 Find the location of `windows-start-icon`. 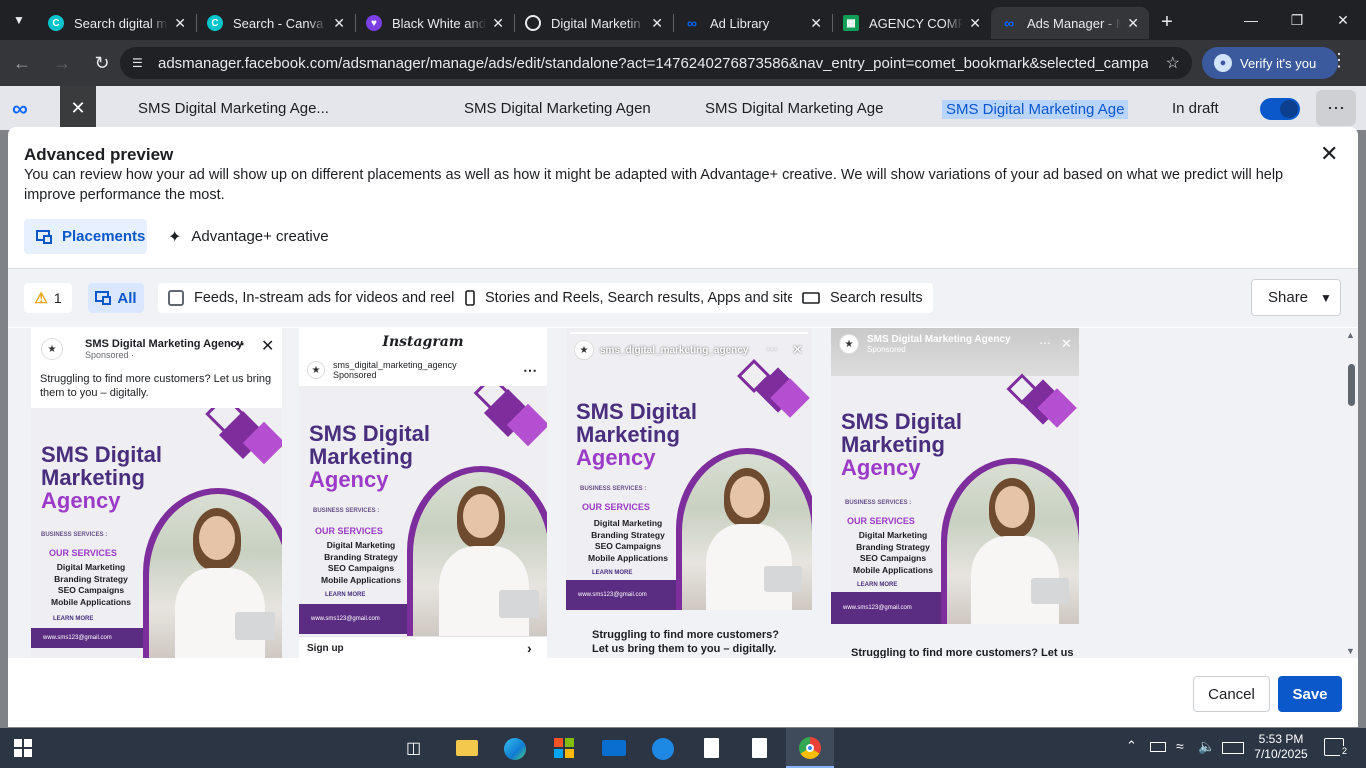

windows-start-icon is located at coordinates (23, 748).